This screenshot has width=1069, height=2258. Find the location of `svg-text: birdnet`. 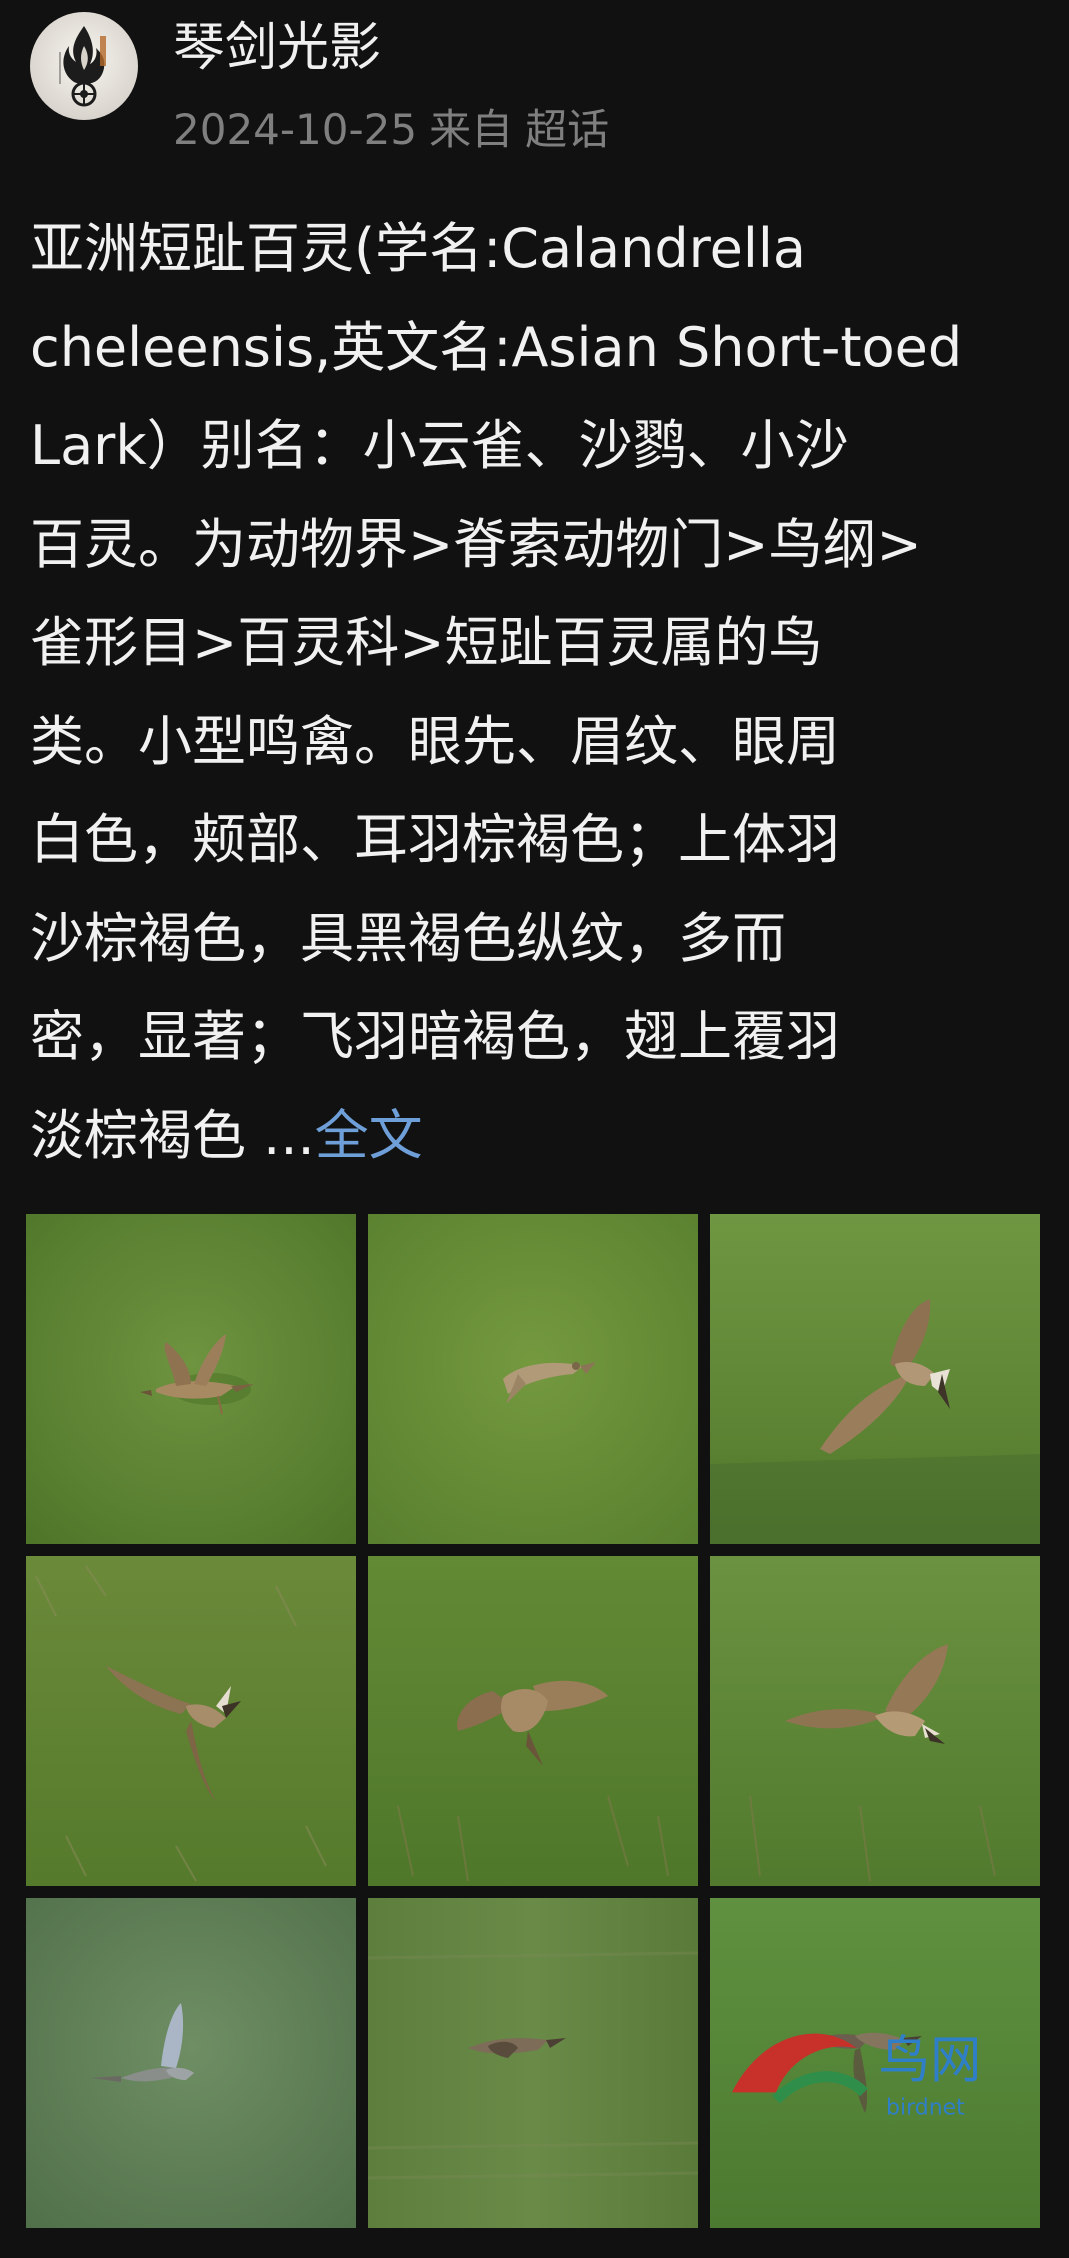

svg-text: birdnet is located at coordinates (925, 2107).